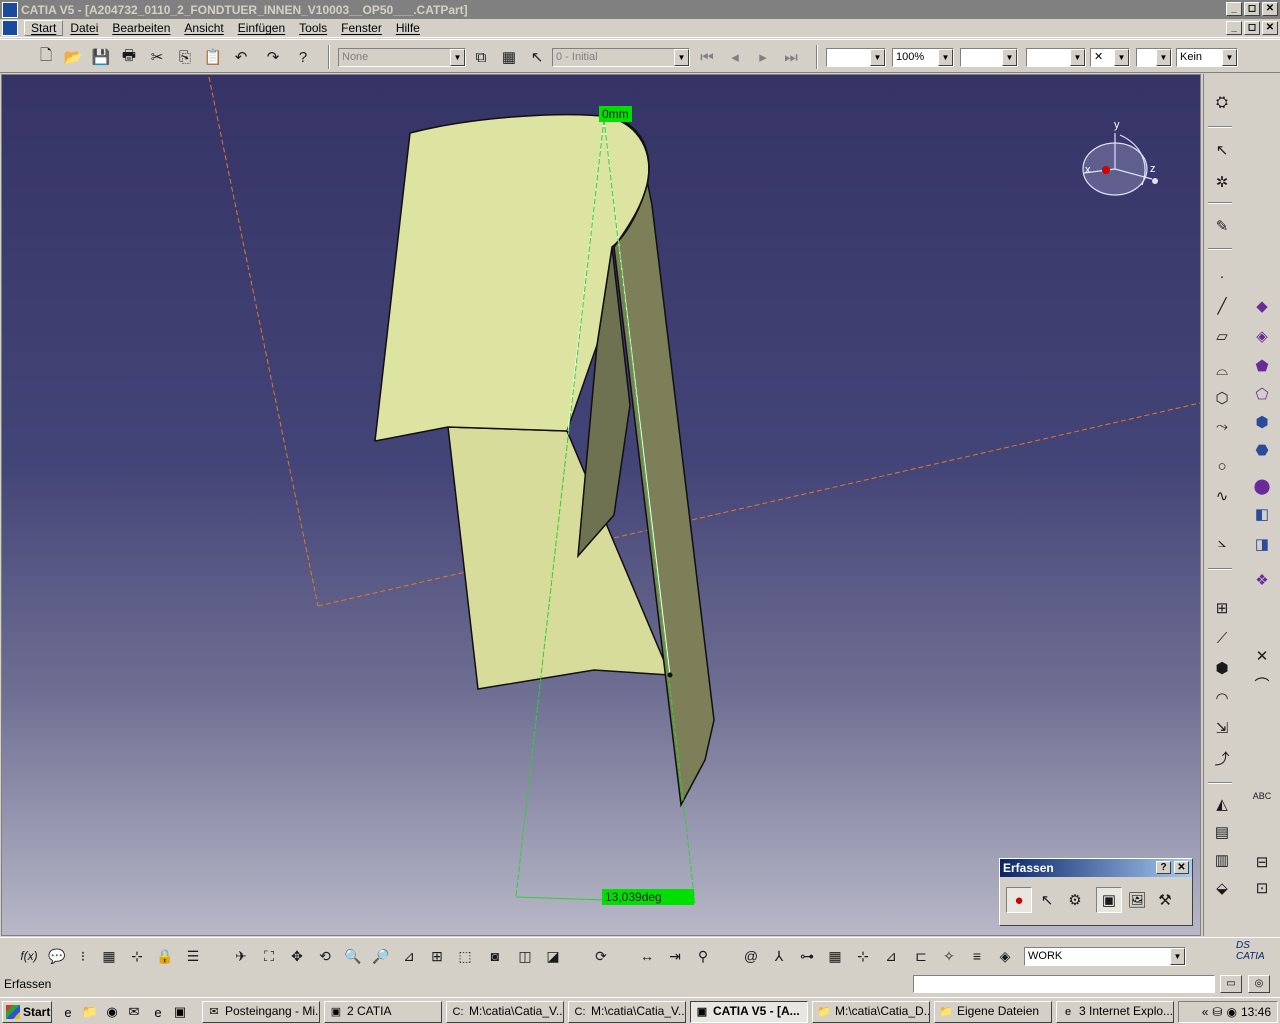 Image resolution: width=1280 pixels, height=1024 pixels. Describe the element at coordinates (1222, 398) in the screenshot. I see `offset-surface-icon: ⬡` at that location.